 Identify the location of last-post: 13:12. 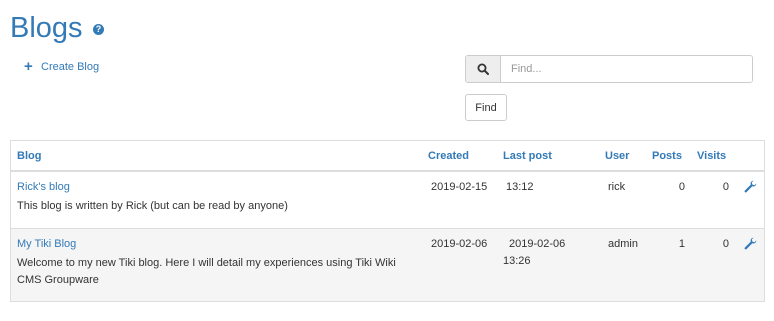
(520, 187).